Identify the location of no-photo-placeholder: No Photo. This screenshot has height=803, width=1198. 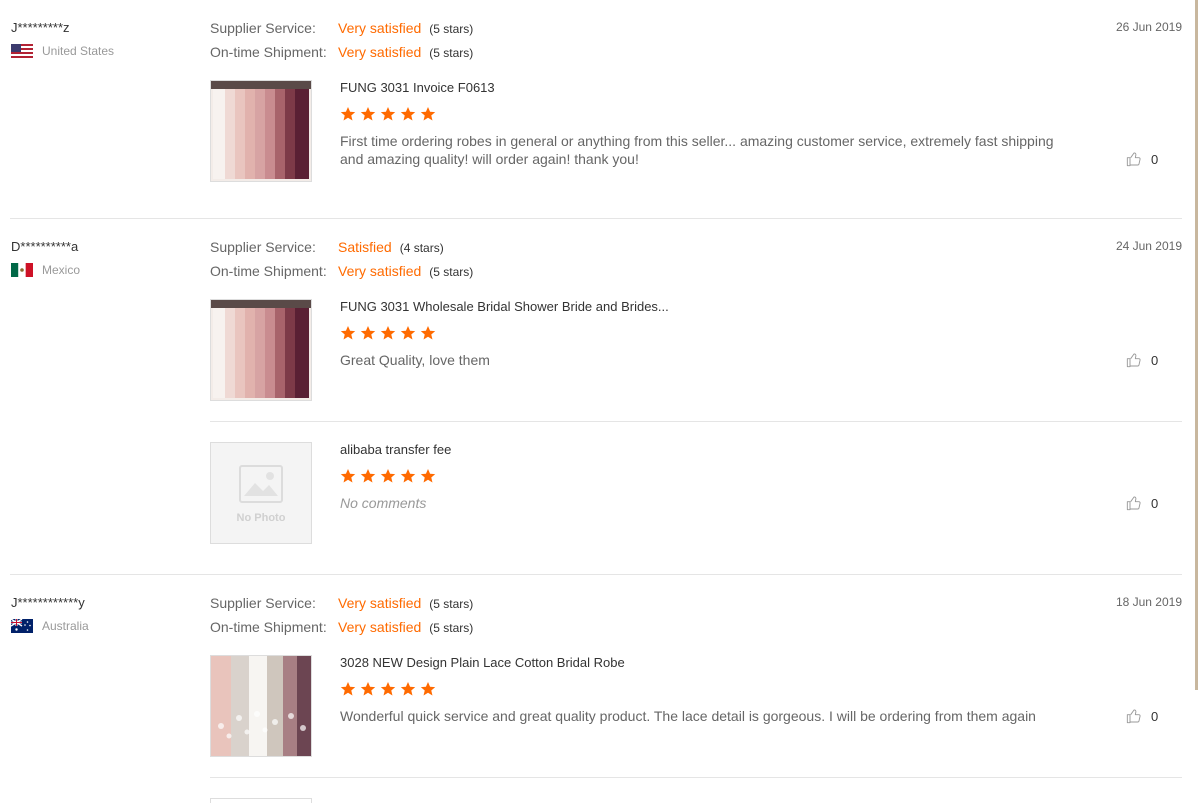
(261, 493).